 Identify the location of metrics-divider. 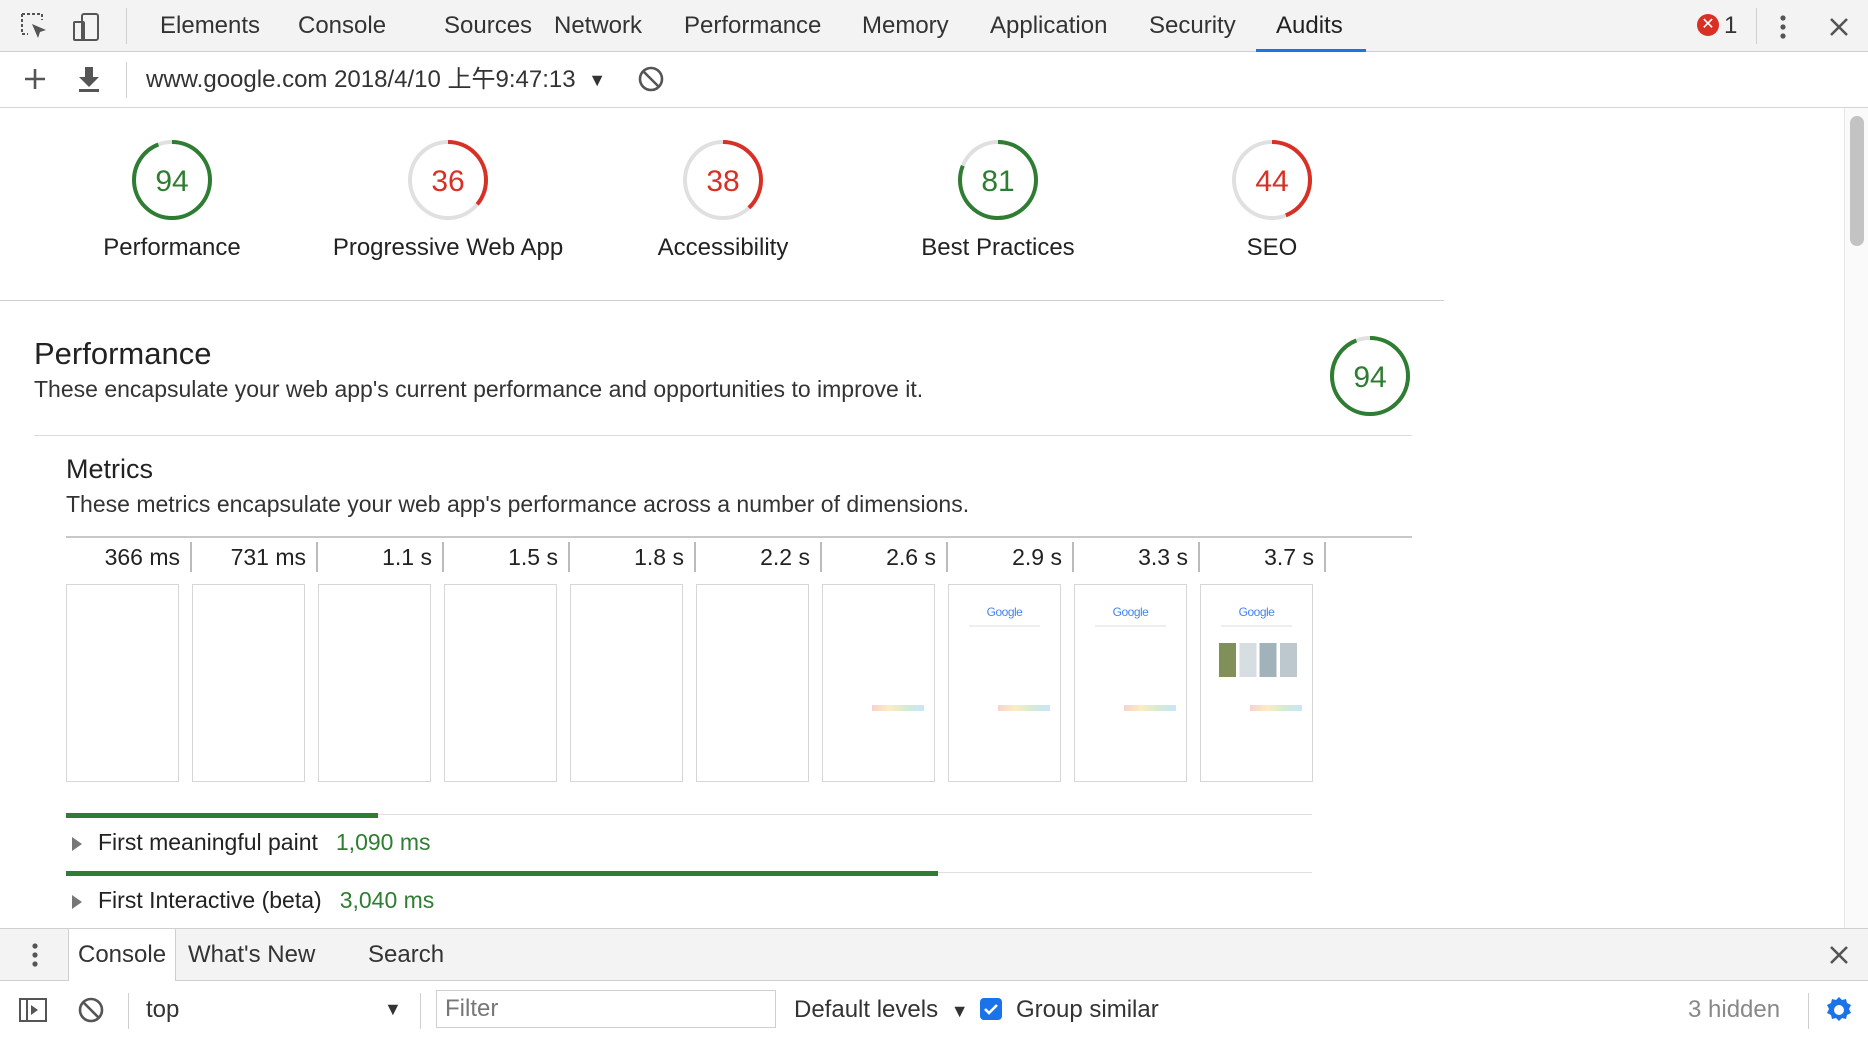
(739, 537).